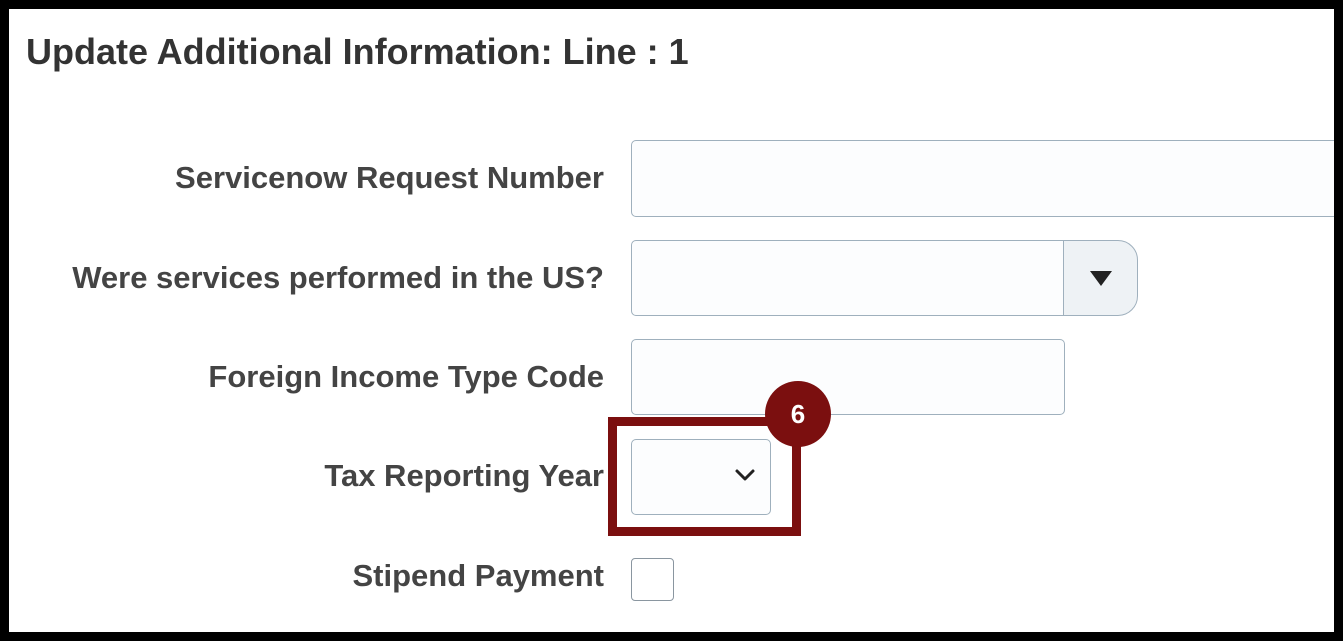  Describe the element at coordinates (357, 51) in the screenshot. I see `page-title: Update Additional Information: Line : 1` at that location.